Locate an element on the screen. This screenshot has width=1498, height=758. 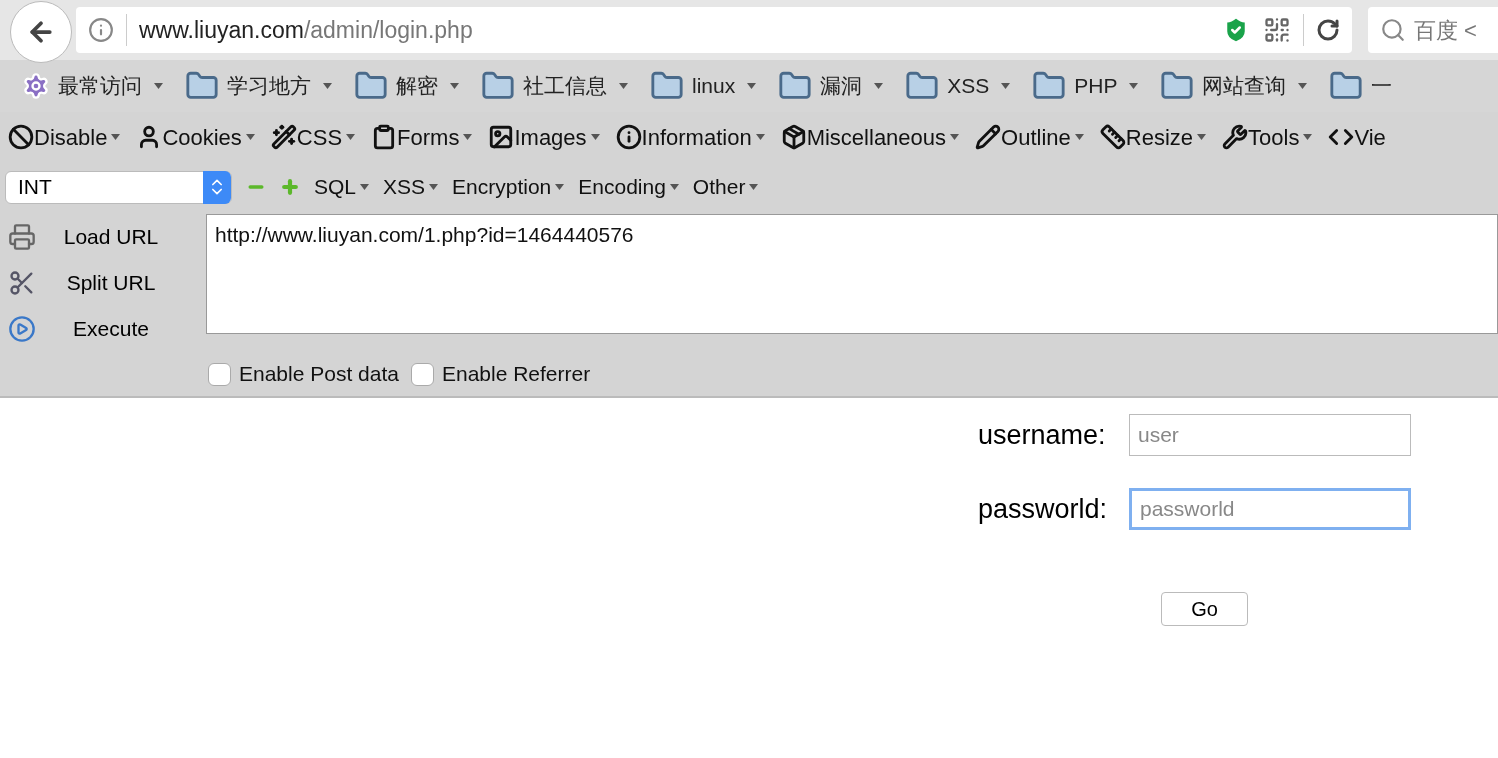
encoding-select: INT is located at coordinates (118, 187).